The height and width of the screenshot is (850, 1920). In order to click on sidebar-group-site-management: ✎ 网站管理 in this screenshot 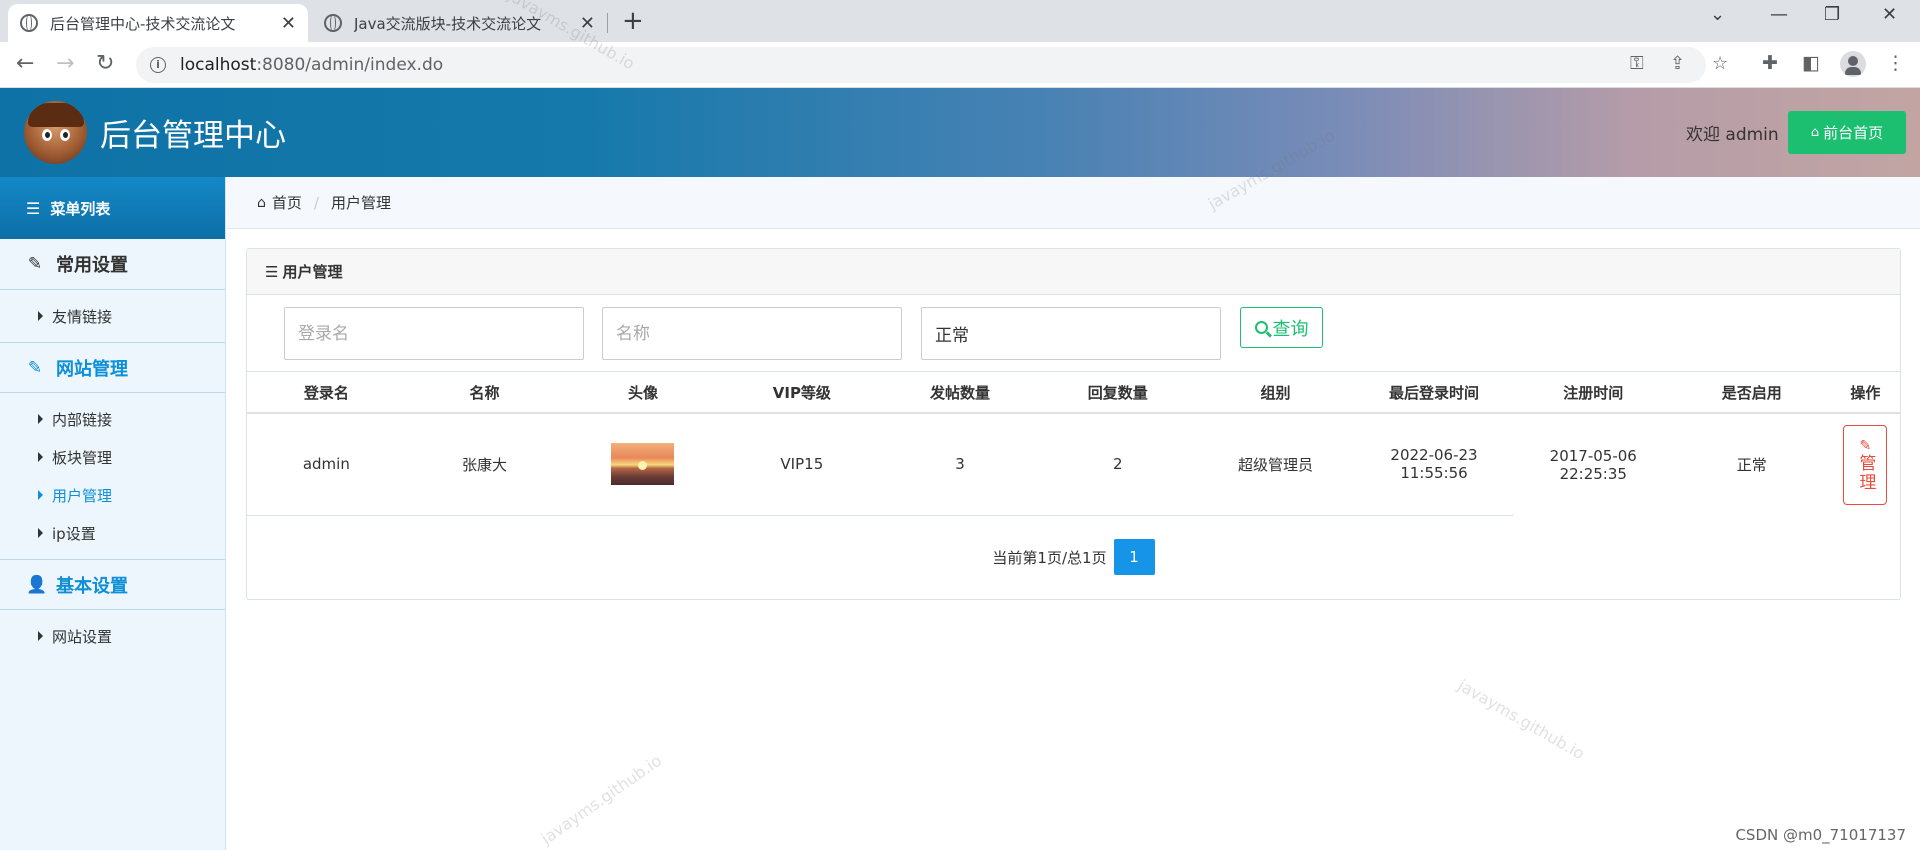, I will do `click(112, 367)`.